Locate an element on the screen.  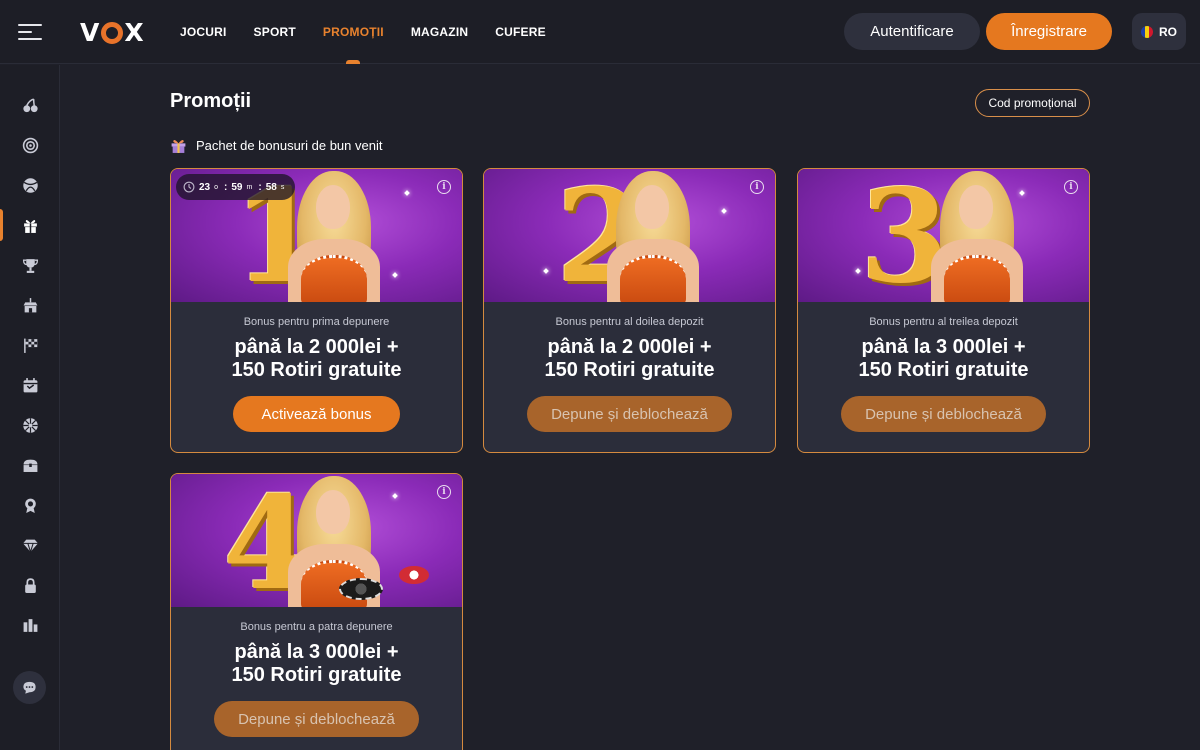
sidebar-item-wheel is located at coordinates (30, 425).